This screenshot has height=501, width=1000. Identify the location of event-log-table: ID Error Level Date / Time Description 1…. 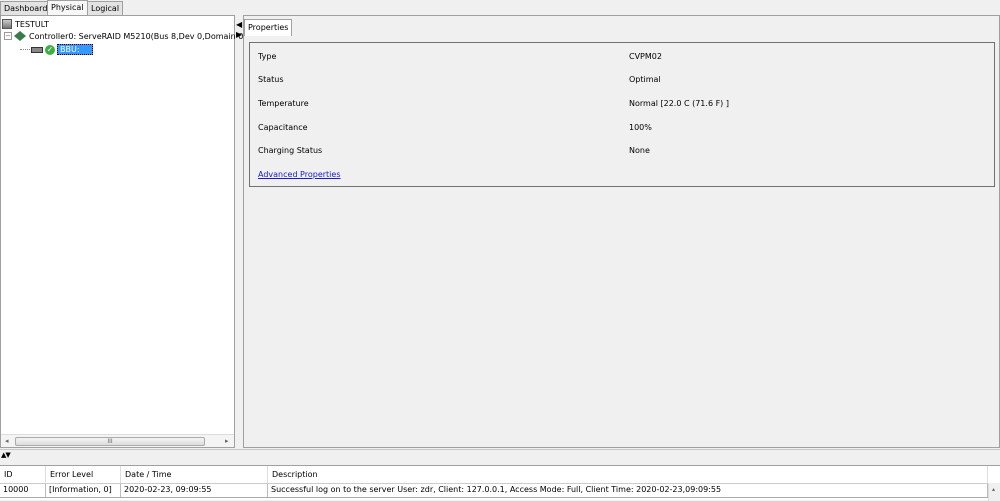
(500, 483).